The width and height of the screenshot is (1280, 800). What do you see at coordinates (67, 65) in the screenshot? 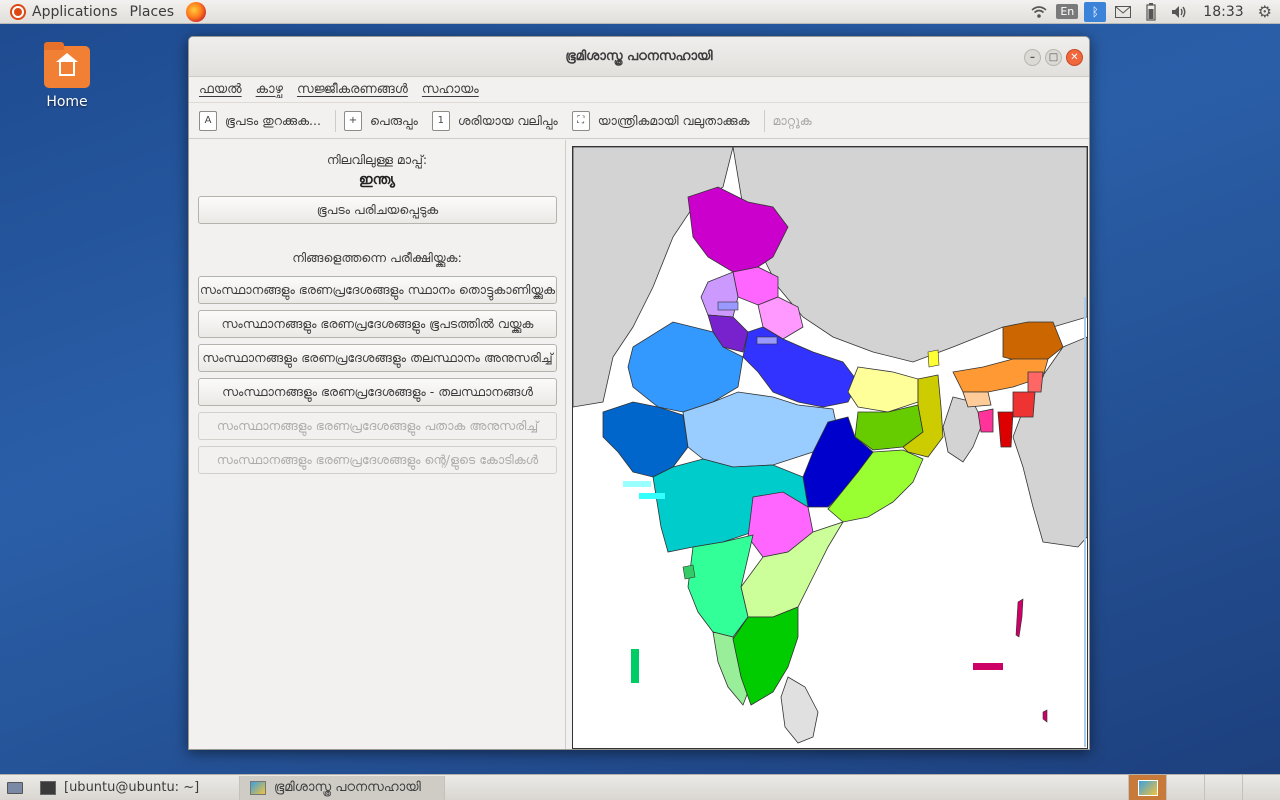
I see `home-folder-icon` at bounding box center [67, 65].